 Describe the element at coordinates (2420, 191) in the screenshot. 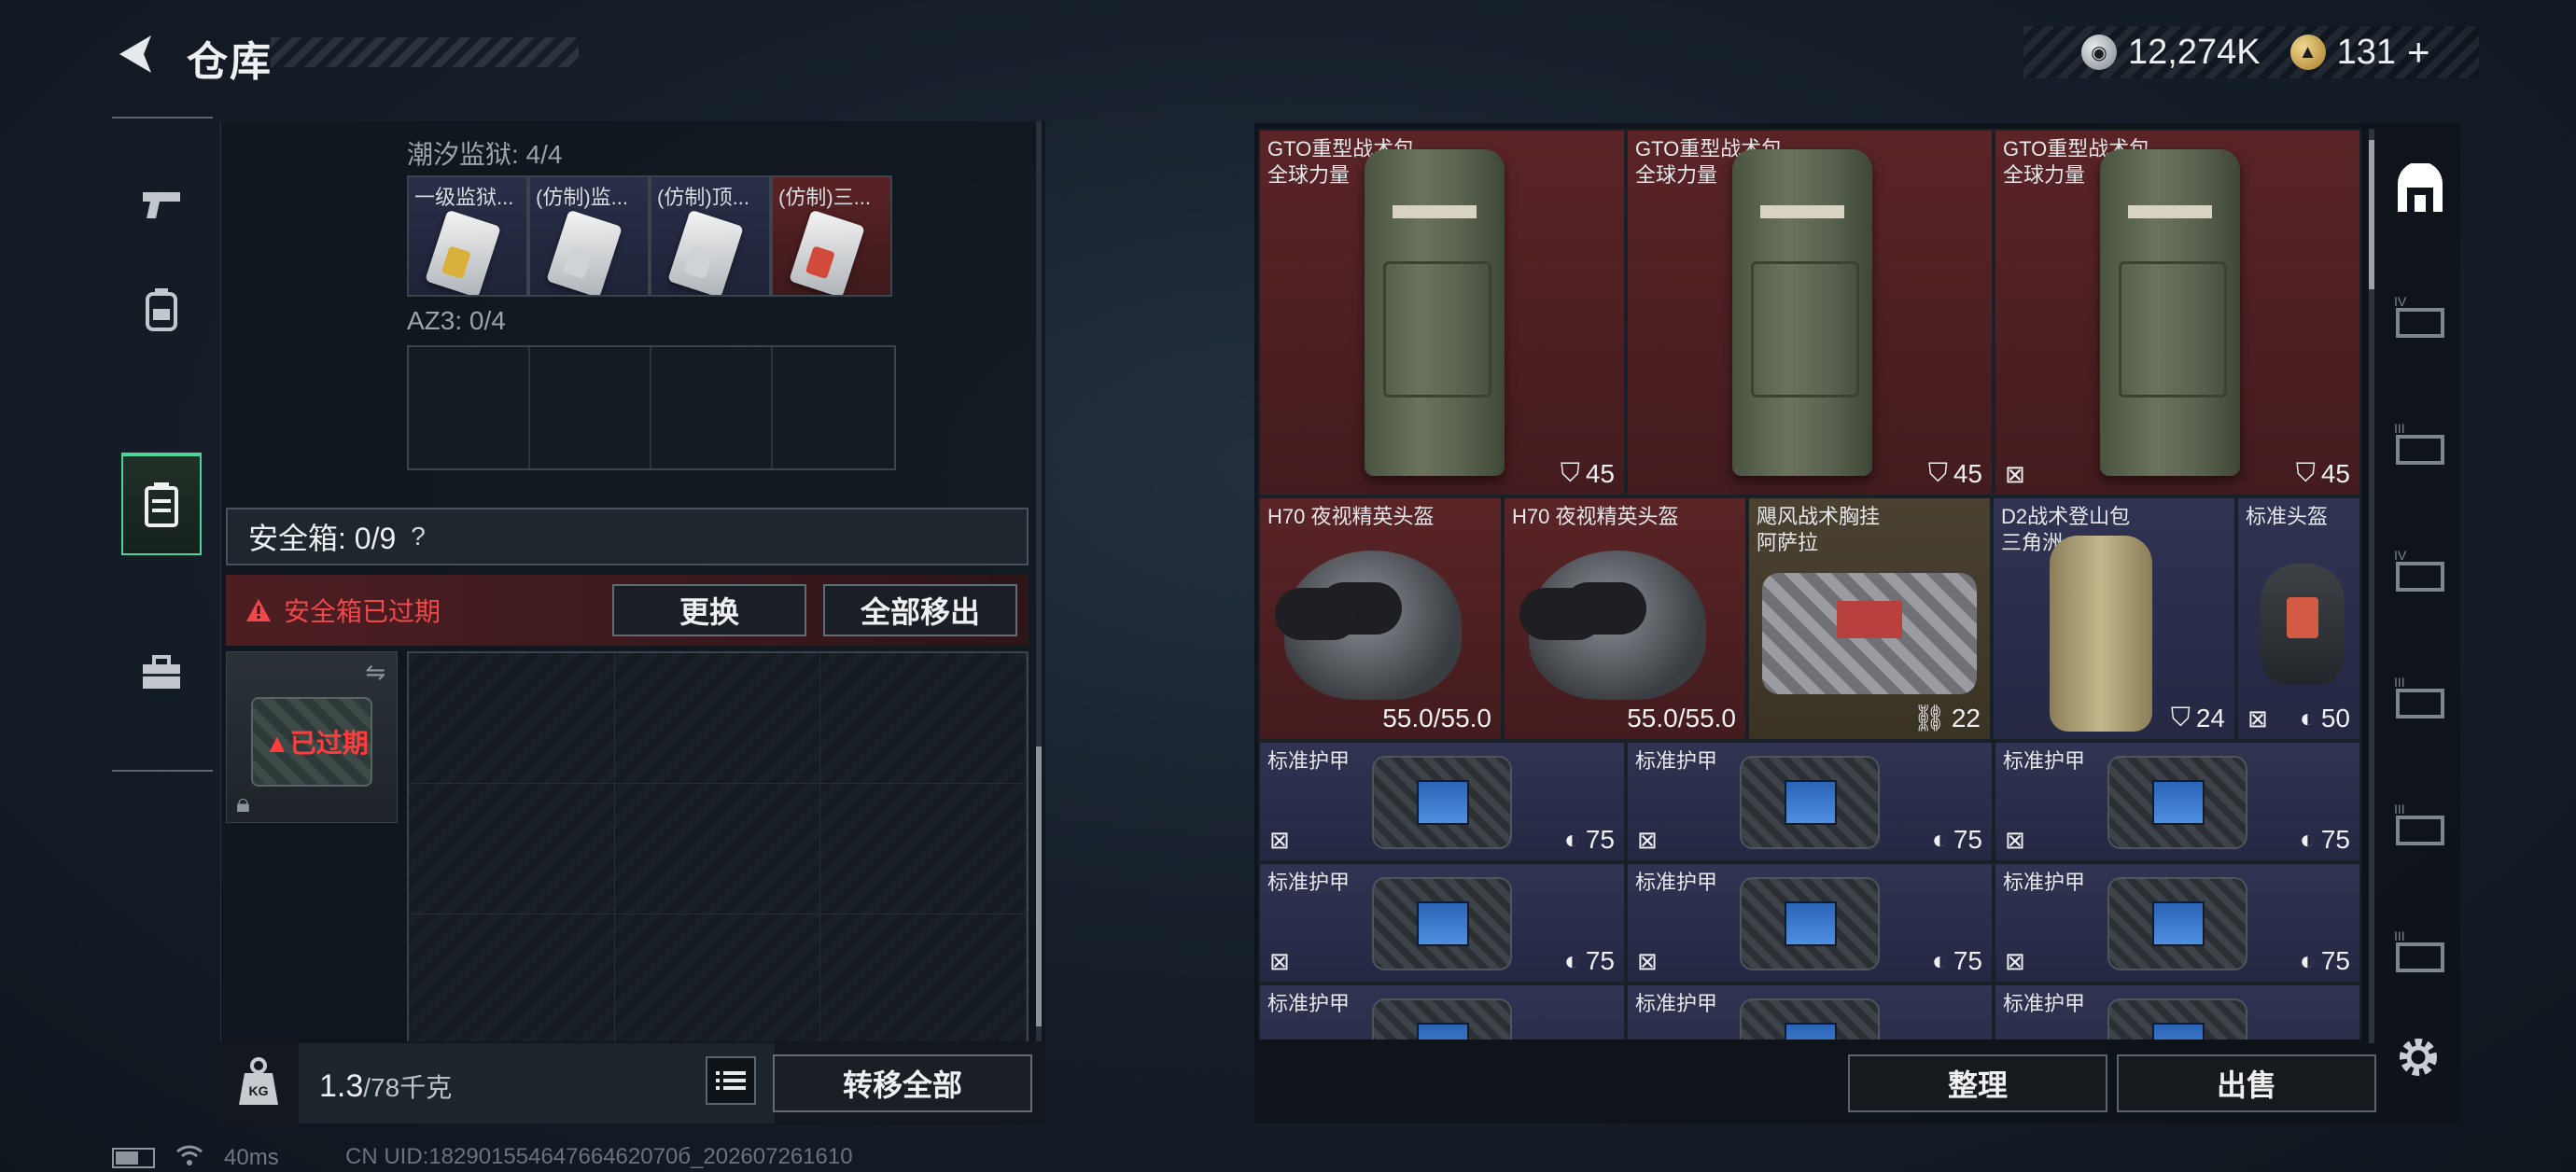

I see `storage-tab-all` at that location.